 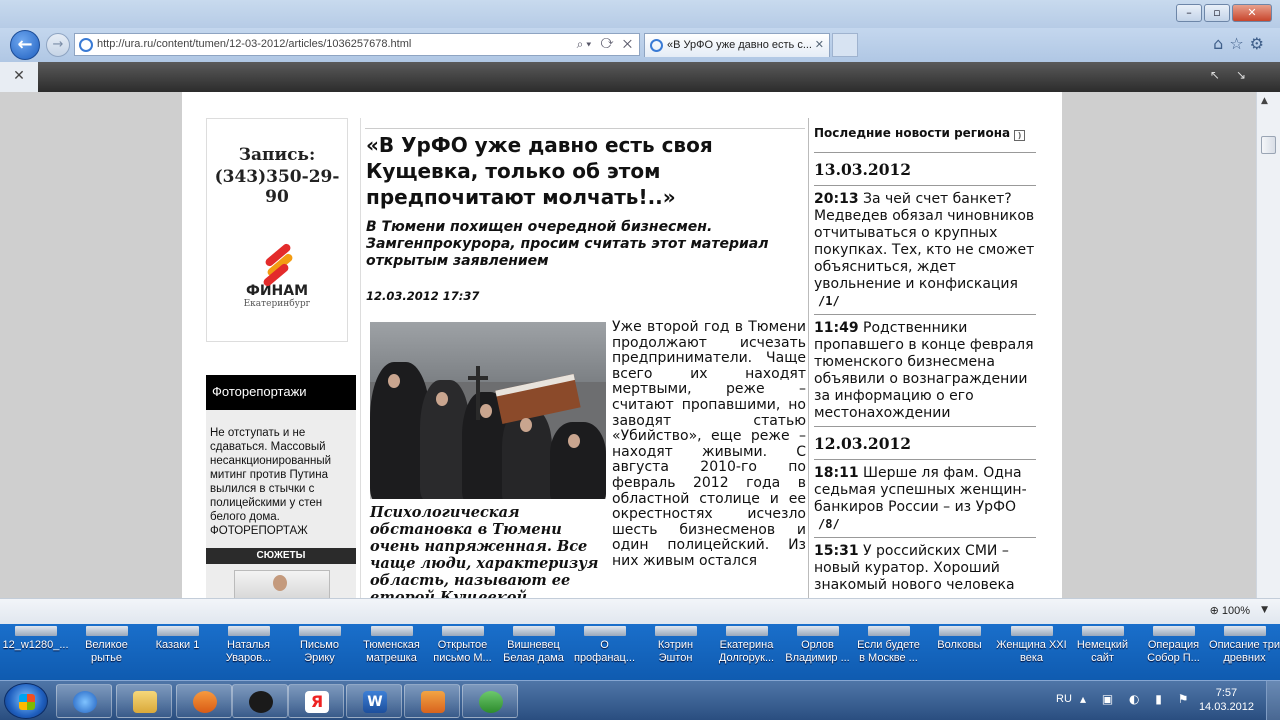 What do you see at coordinates (1031, 652) in the screenshot?
I see `desktop-shortcut: Женщина XXI века` at bounding box center [1031, 652].